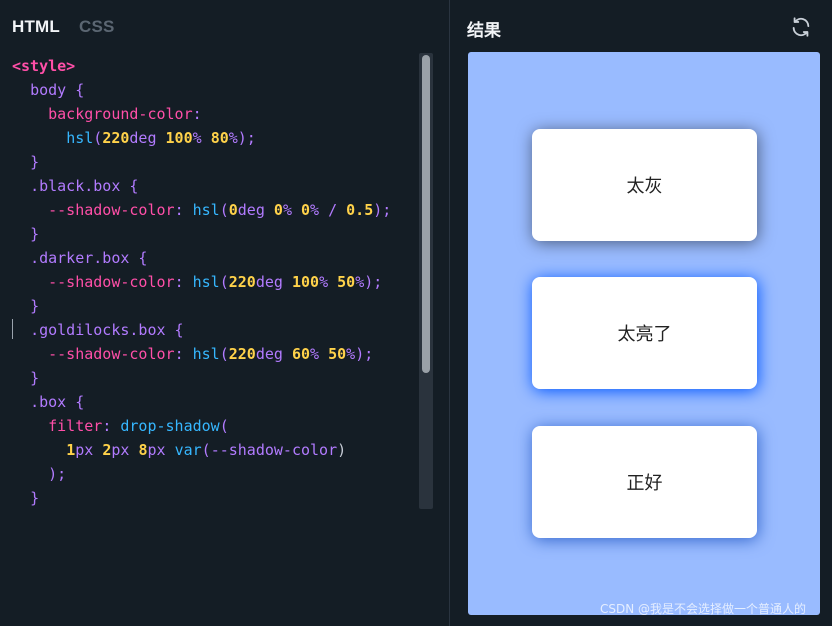 The width and height of the screenshot is (832, 626). Describe the element at coordinates (426, 214) in the screenshot. I see `editor-scrollbar-thumb` at that location.